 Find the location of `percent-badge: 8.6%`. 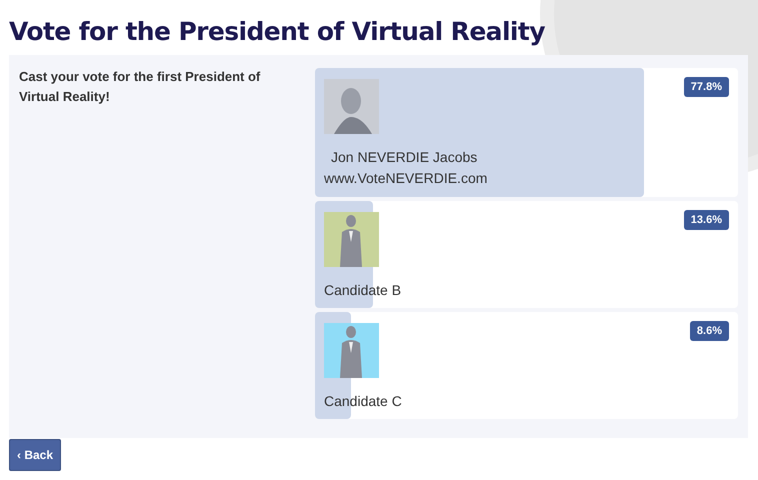

percent-badge: 8.6% is located at coordinates (709, 331).